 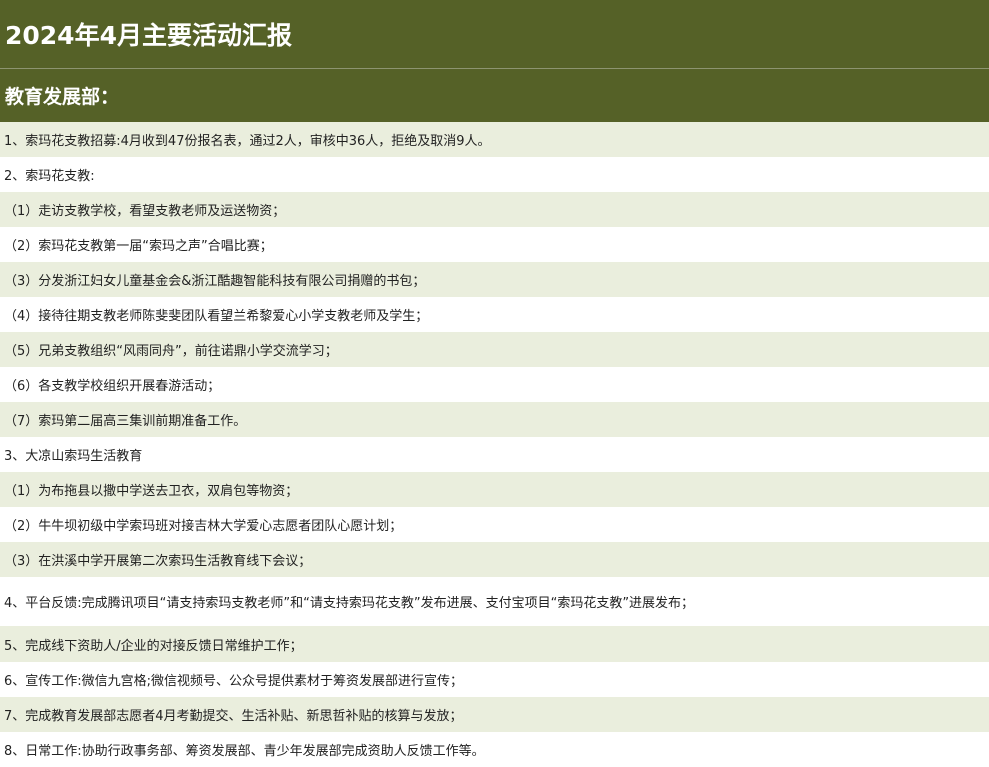 I want to click on list-item: （2）牛牛坝初级中学索玛班对接吉林大学爱心志愿者团队心愿计划；, so click(x=494, y=524).